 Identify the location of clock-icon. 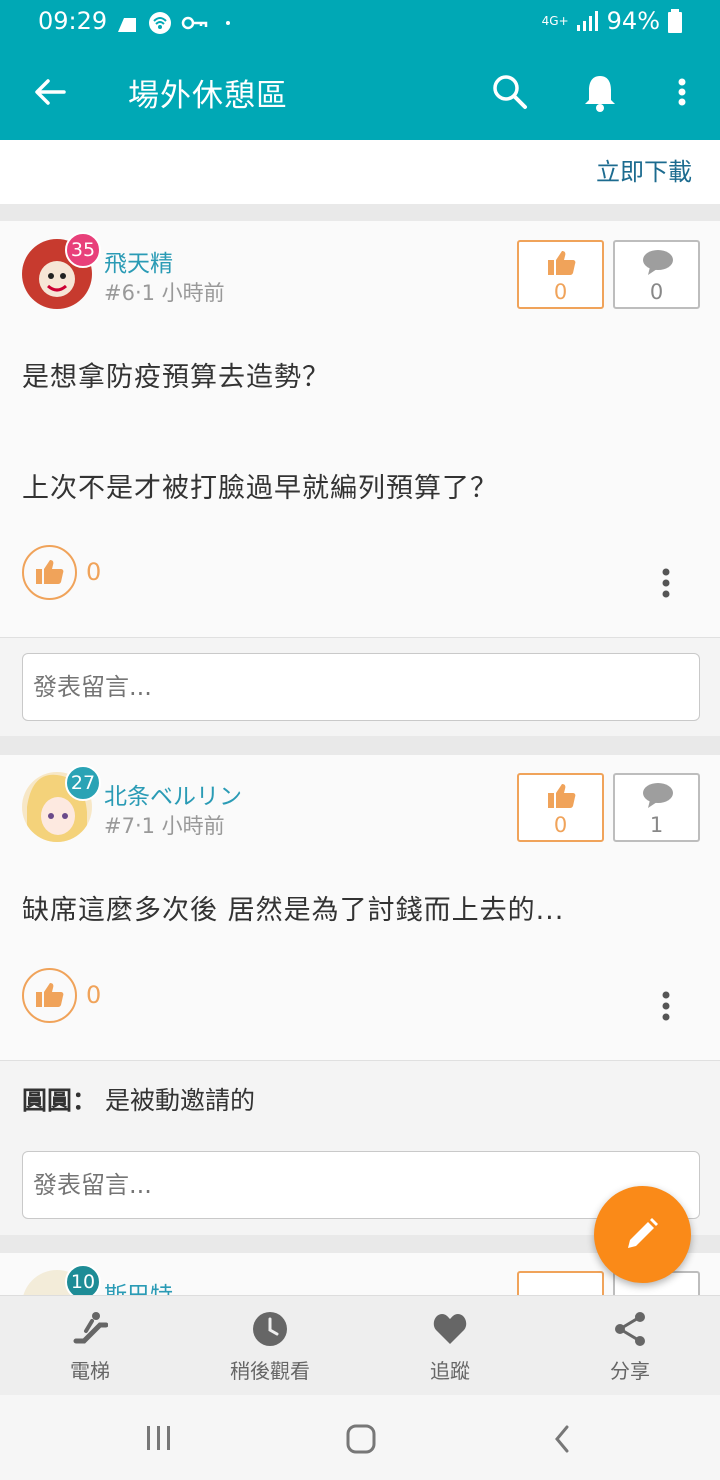
(270, 1329).